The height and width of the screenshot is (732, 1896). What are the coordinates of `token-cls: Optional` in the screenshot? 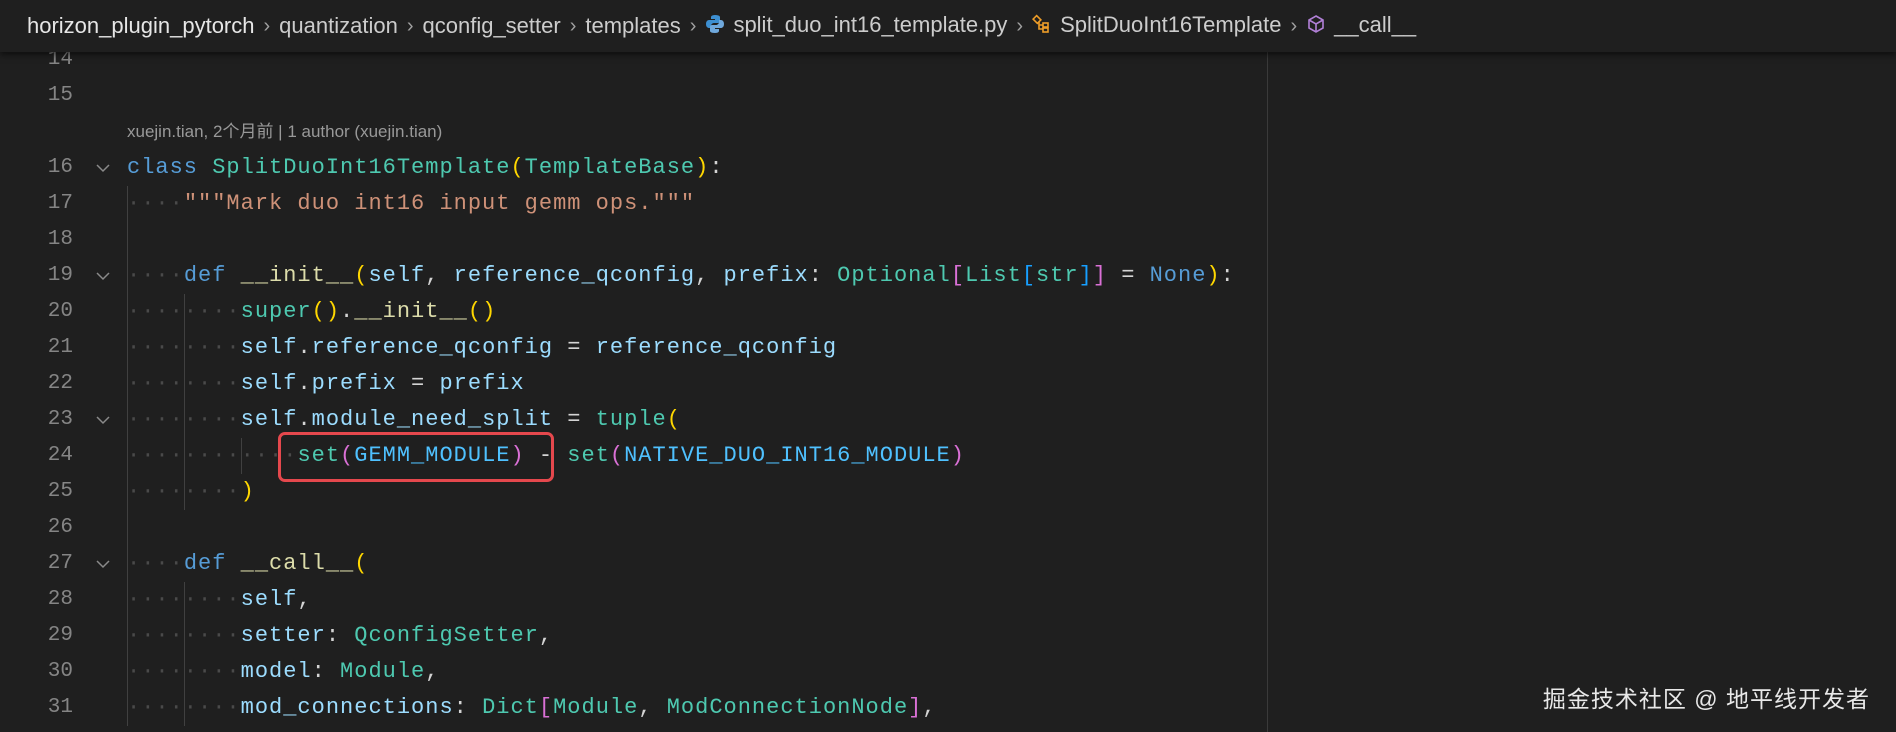 It's located at (894, 275).